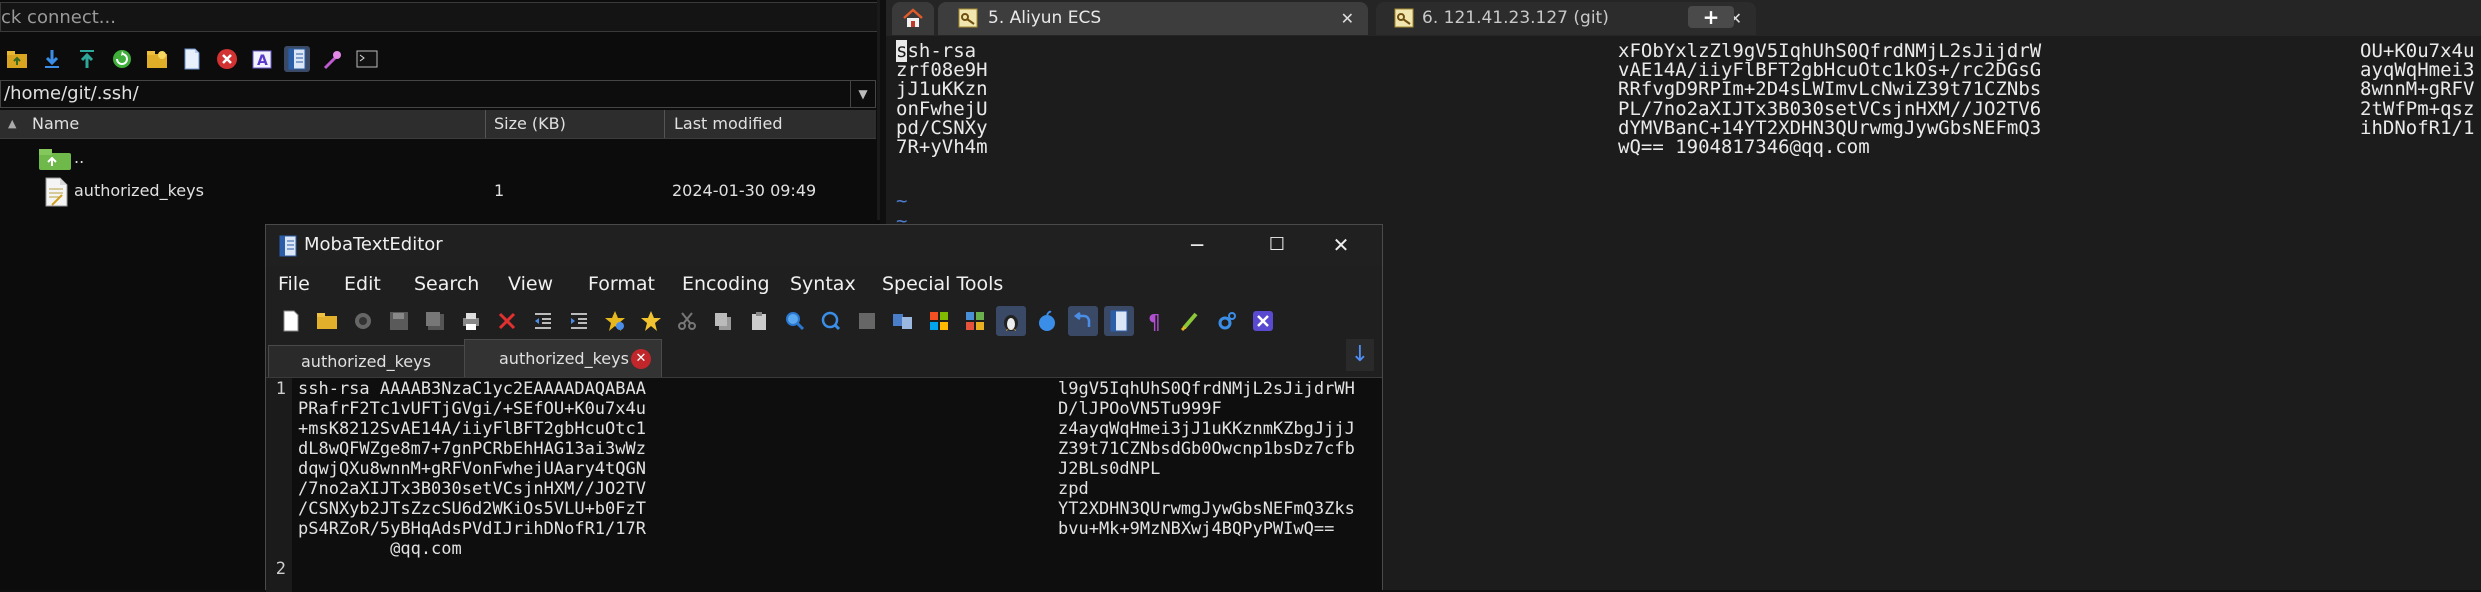 Image resolution: width=2481 pixels, height=592 pixels. Describe the element at coordinates (1360, 355) in the screenshot. I see `tab-list-arrow-icon: ↓` at that location.